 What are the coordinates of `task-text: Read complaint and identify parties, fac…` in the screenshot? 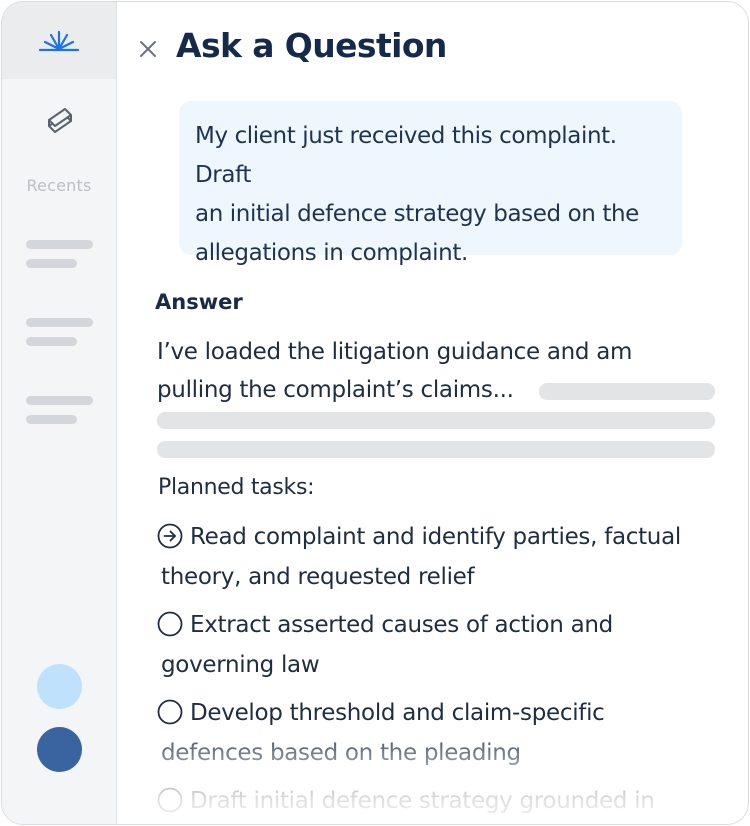 It's located at (435, 537).